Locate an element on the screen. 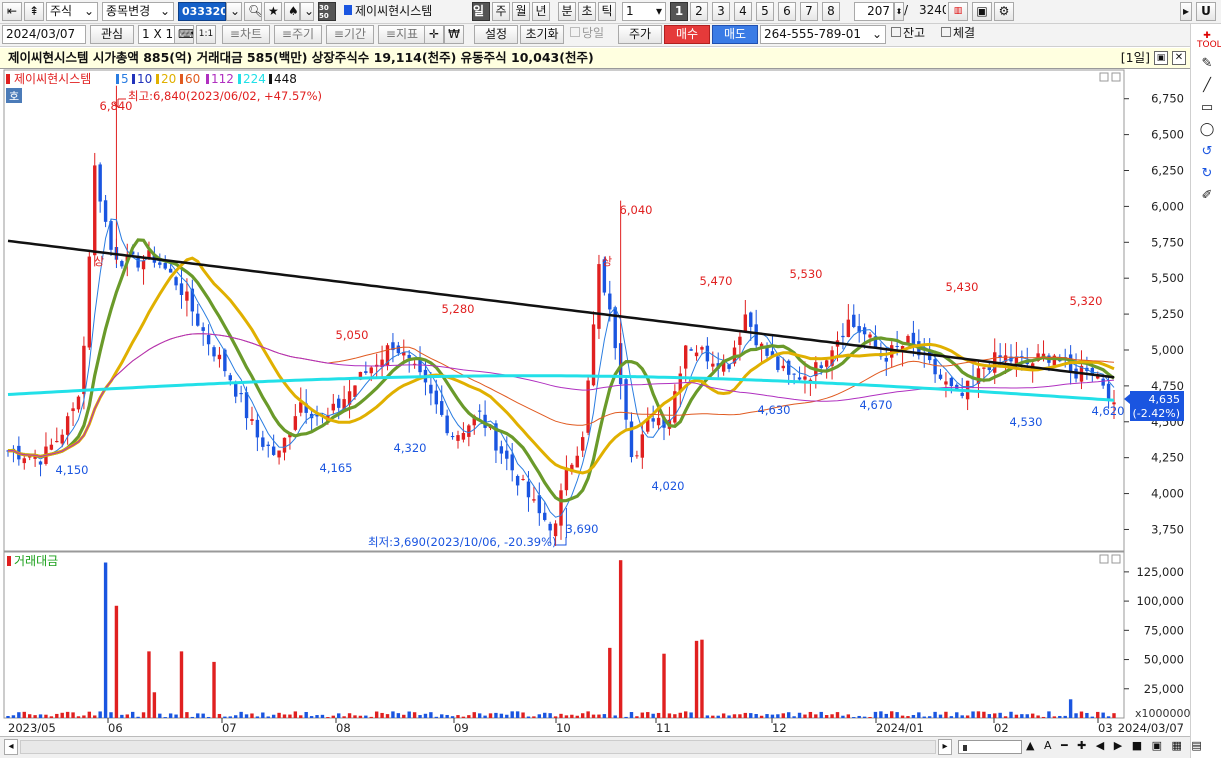 The image size is (1221, 758). price-label: 3,690 is located at coordinates (582, 529).